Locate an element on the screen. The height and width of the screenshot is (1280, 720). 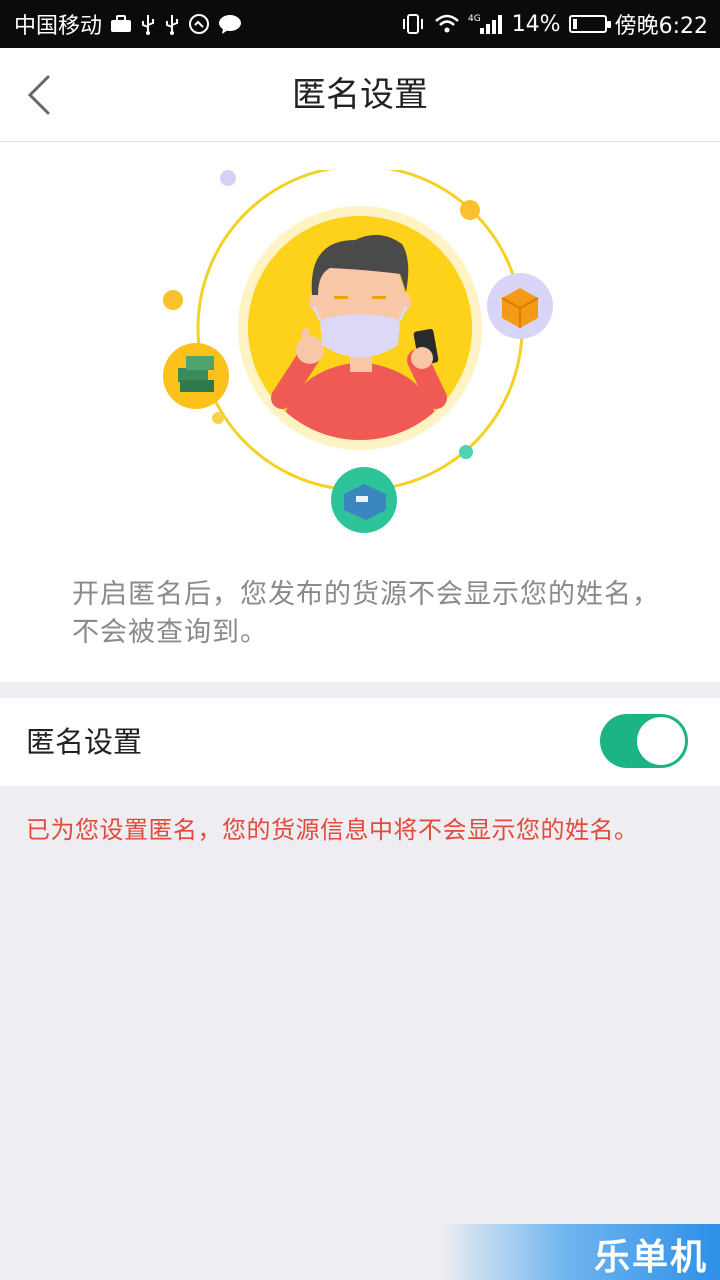
toggle-knob is located at coordinates (661, 741).